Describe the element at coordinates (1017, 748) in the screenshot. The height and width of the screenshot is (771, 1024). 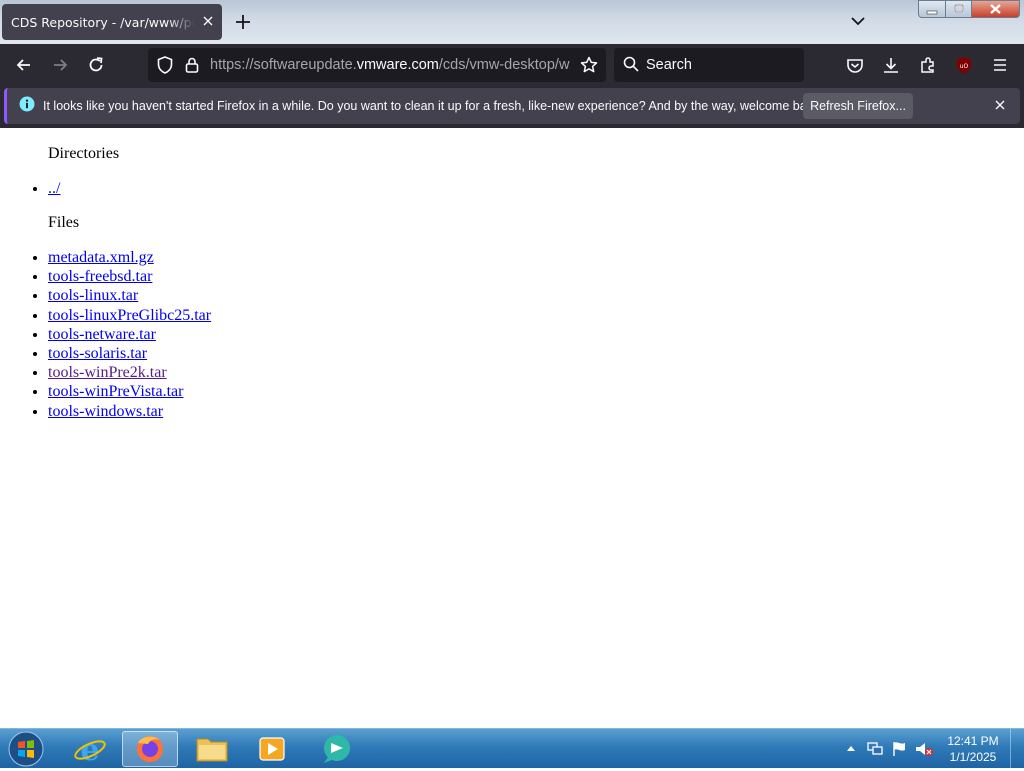
I see `show-desktop-button` at that location.